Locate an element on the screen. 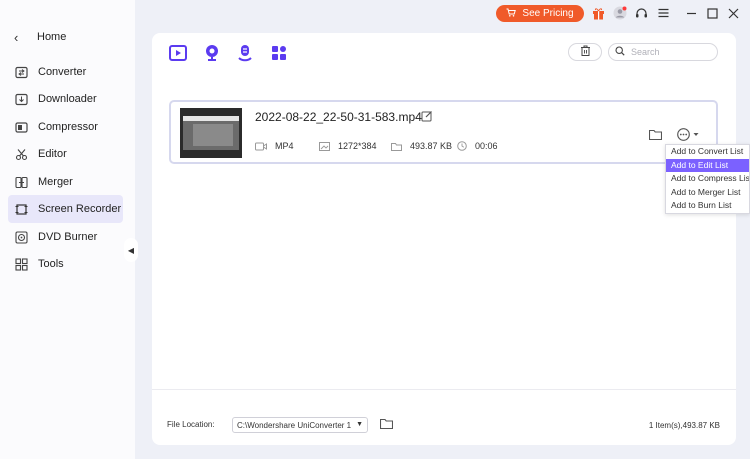 The height and width of the screenshot is (459, 750). duration-info: 00:06 is located at coordinates (477, 146).